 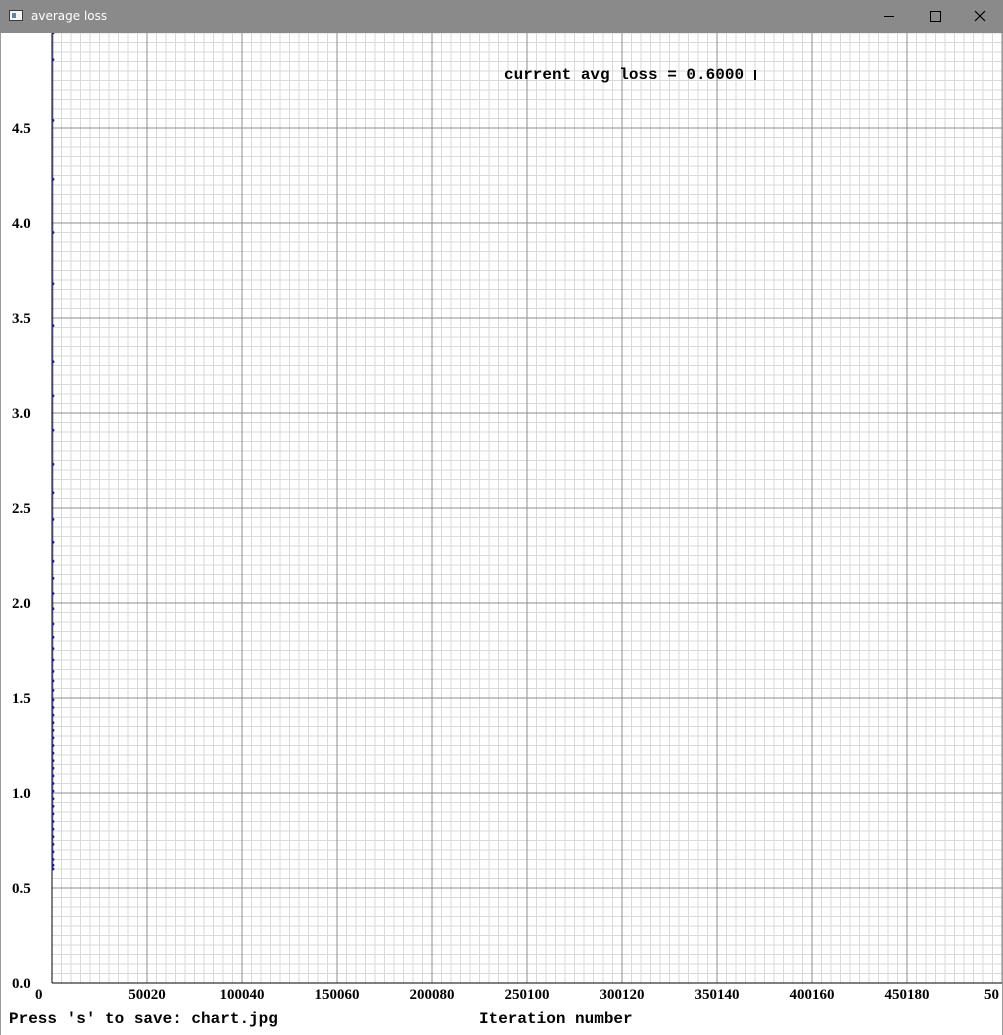 What do you see at coordinates (432, 995) in the screenshot?
I see `x-tick-label: 200080` at bounding box center [432, 995].